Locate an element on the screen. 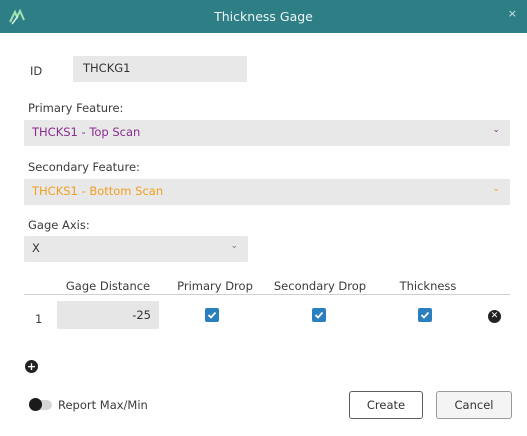 This screenshot has width=527, height=436. cancel-button: Cancel is located at coordinates (474, 405).